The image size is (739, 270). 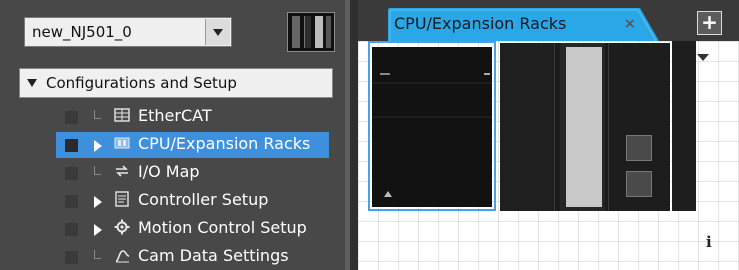 What do you see at coordinates (175, 115) in the screenshot?
I see `tree-item-label: EtherCAT` at bounding box center [175, 115].